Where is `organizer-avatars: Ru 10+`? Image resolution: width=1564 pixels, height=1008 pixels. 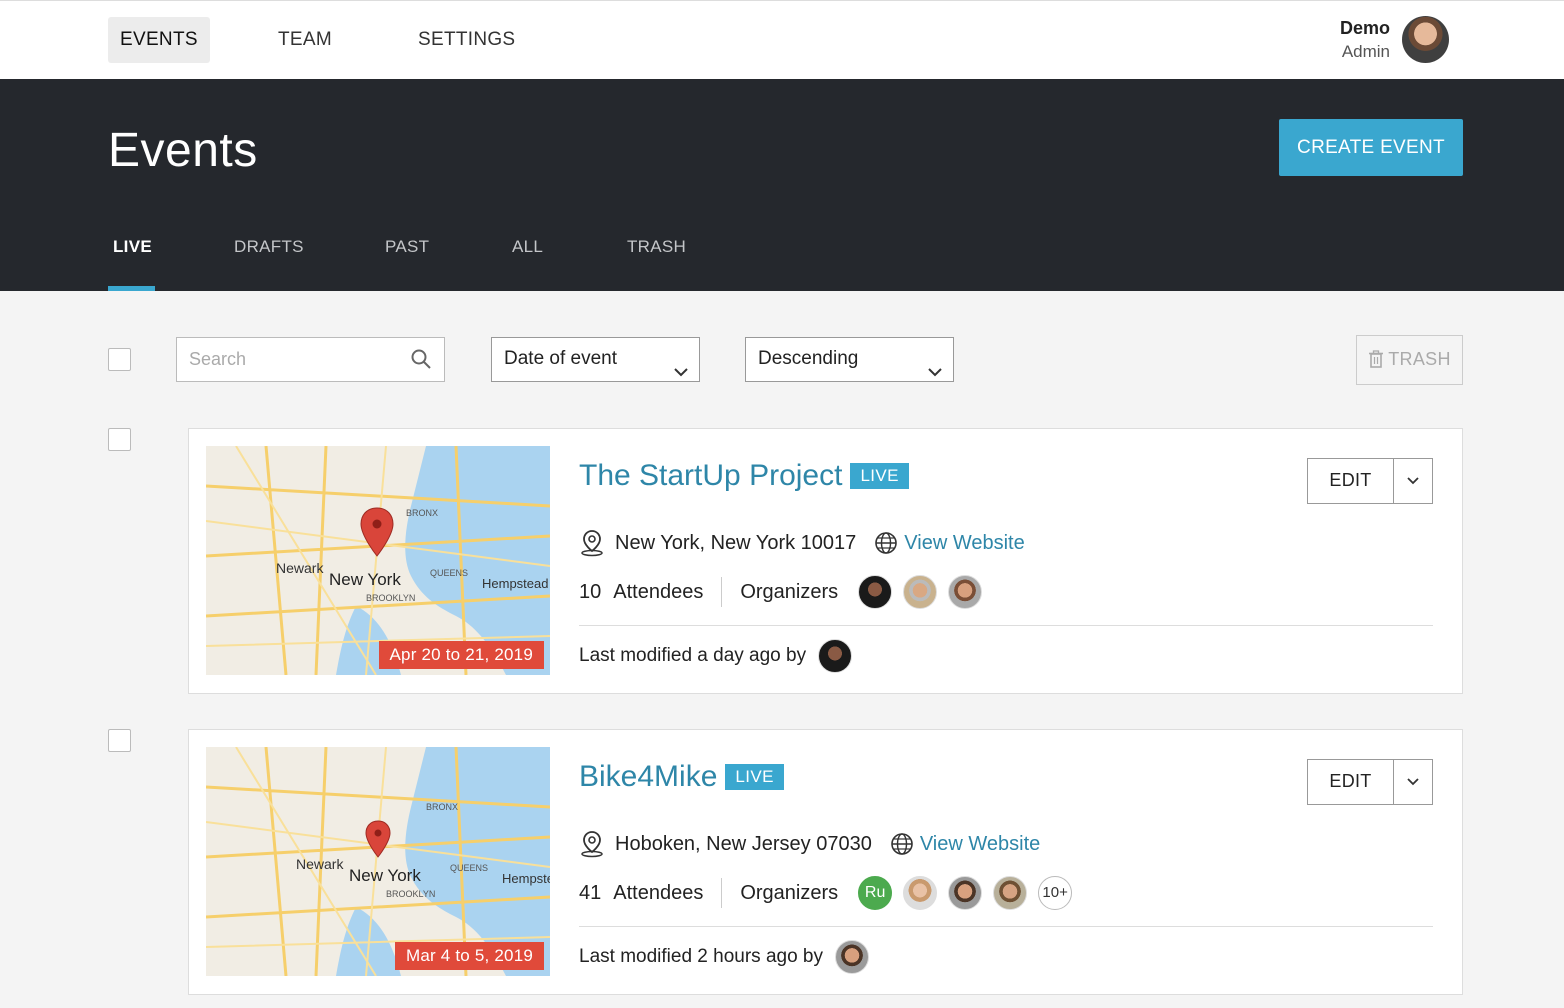 organizer-avatars: Ru 10+ is located at coordinates (970, 893).